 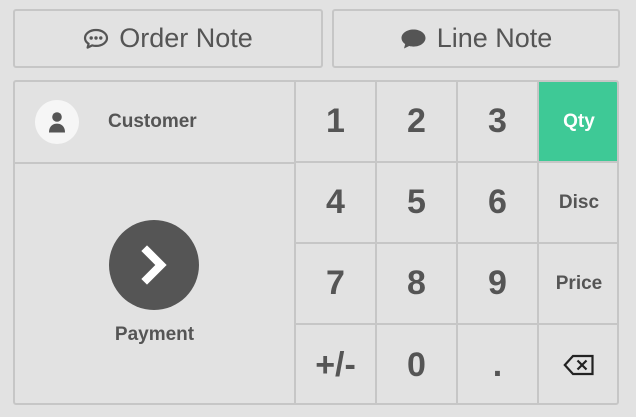 I want to click on customer-label: Customer, so click(x=152, y=121).